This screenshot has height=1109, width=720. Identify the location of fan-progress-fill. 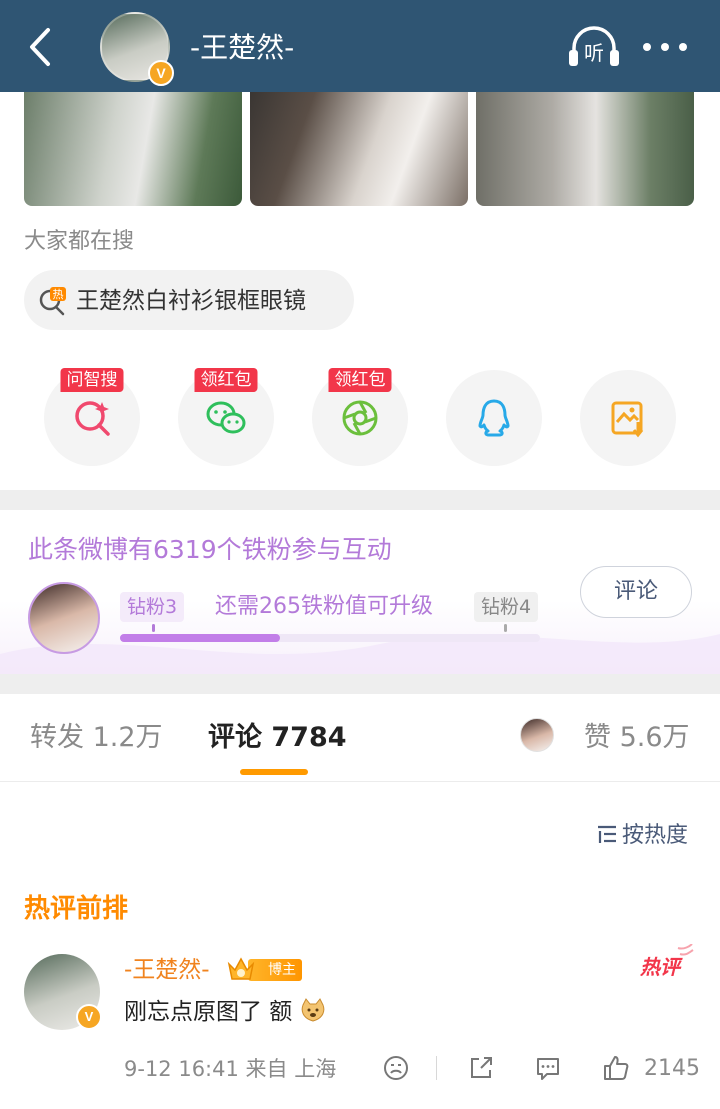
(200, 638).